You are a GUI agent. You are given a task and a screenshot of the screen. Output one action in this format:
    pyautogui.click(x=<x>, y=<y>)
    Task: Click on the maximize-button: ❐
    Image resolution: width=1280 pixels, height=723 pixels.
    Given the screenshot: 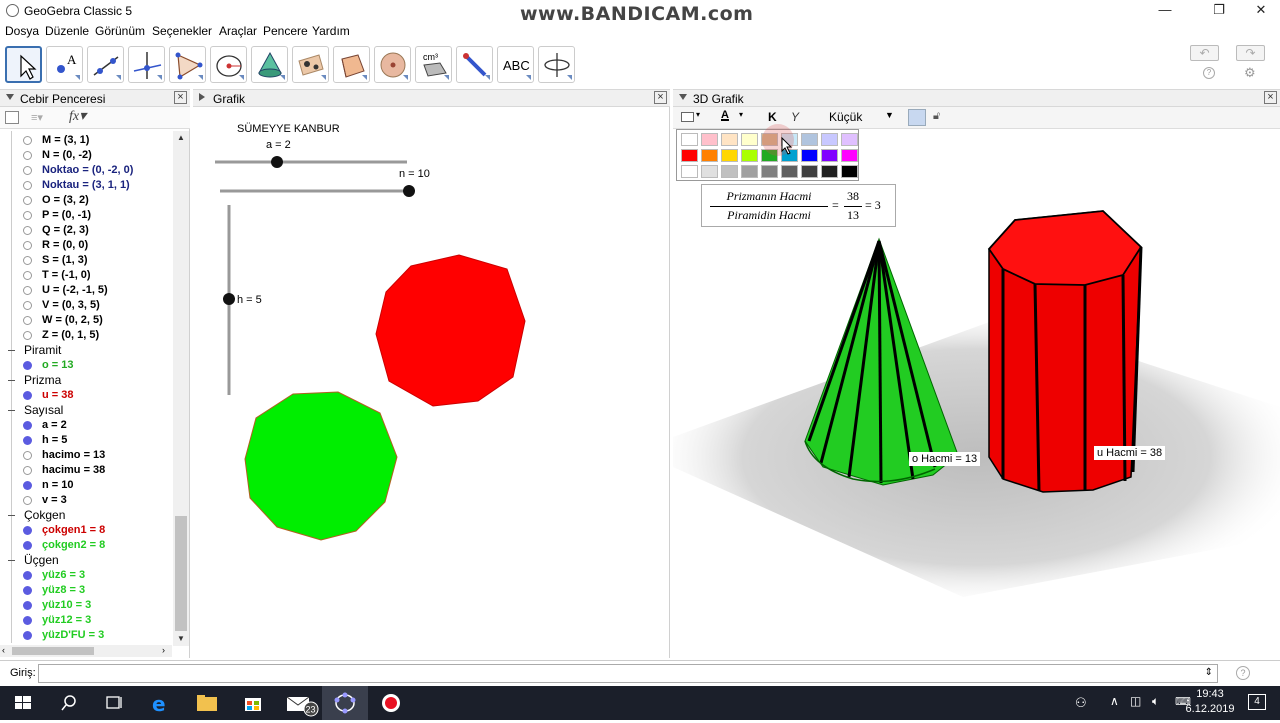 What is the action you would take?
    pyautogui.click(x=1219, y=10)
    